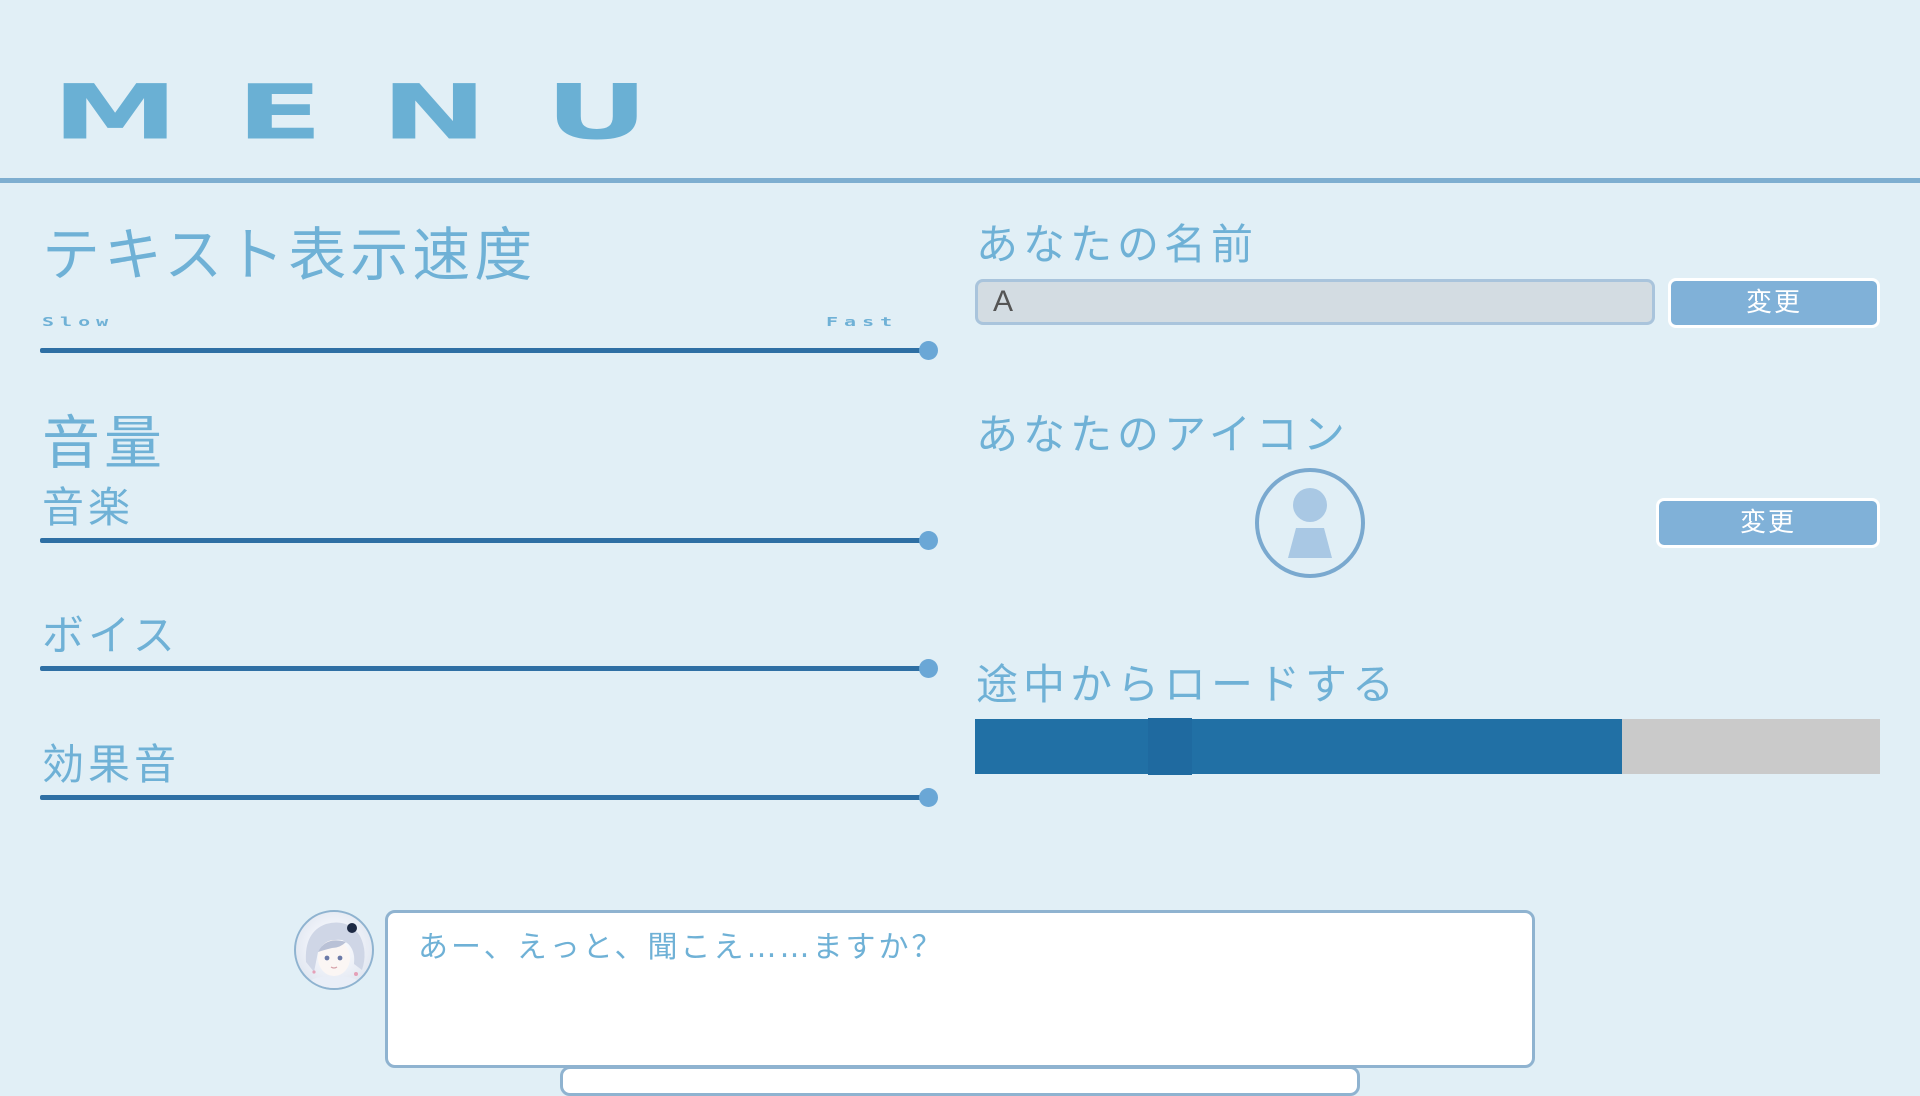  I want to click on music-volume-slider, so click(489, 541).